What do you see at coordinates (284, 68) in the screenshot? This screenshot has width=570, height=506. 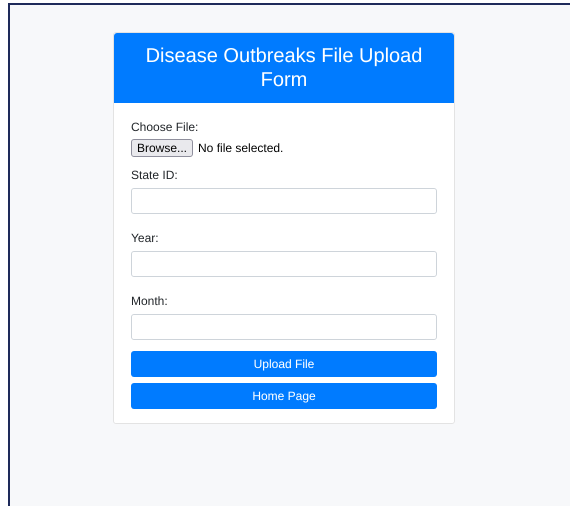 I see `form-title: Disease Outbreaks File Upload Form` at bounding box center [284, 68].